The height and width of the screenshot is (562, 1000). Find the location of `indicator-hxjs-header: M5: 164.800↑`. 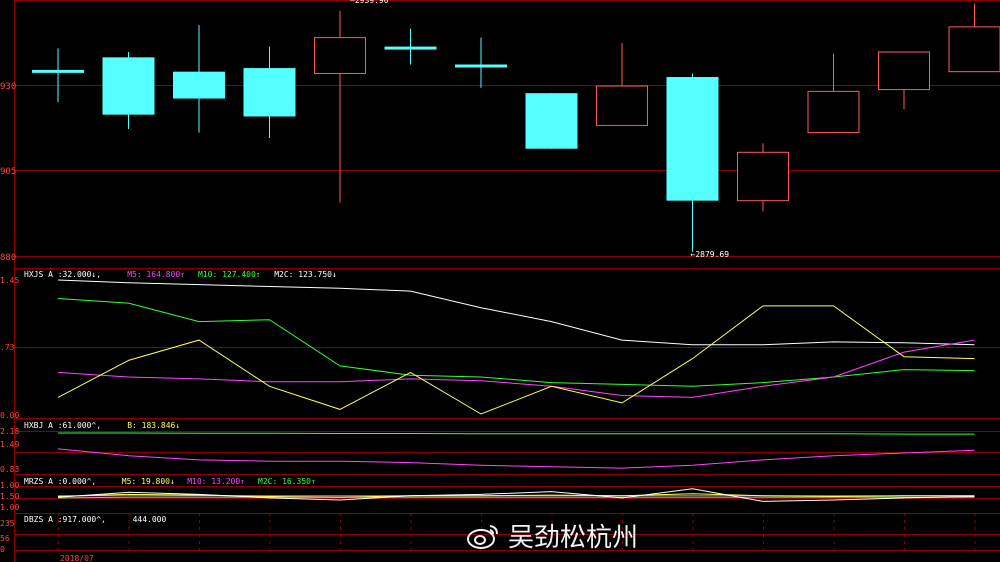

indicator-hxjs-header: M5: 164.800↑ is located at coordinates (156, 274).